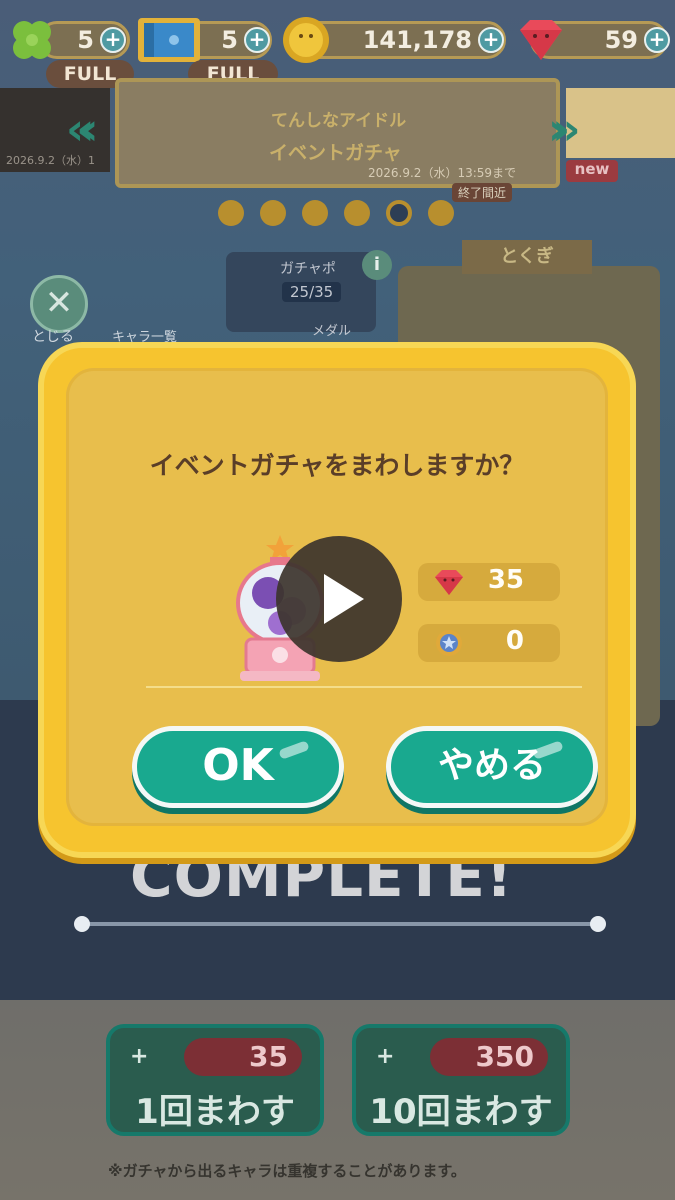 This screenshot has width=675, height=1200. I want to click on medal-icon, so click(449, 643).